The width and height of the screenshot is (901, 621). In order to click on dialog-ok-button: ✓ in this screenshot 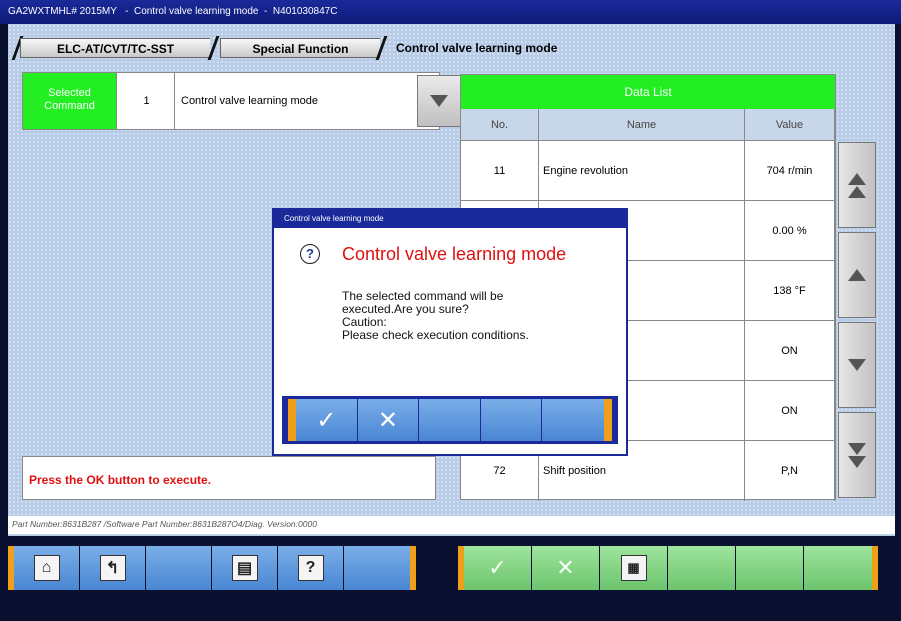, I will do `click(326, 420)`.